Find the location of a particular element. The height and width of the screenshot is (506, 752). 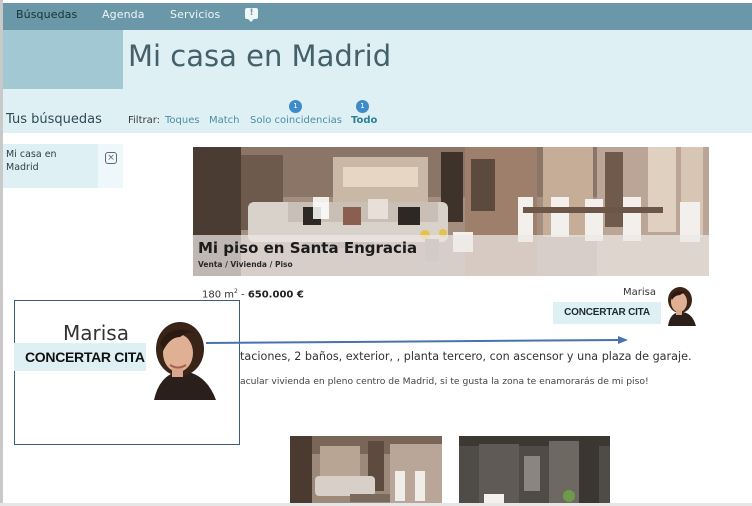

messages-icon-glyph: ! is located at coordinates (251, 13).